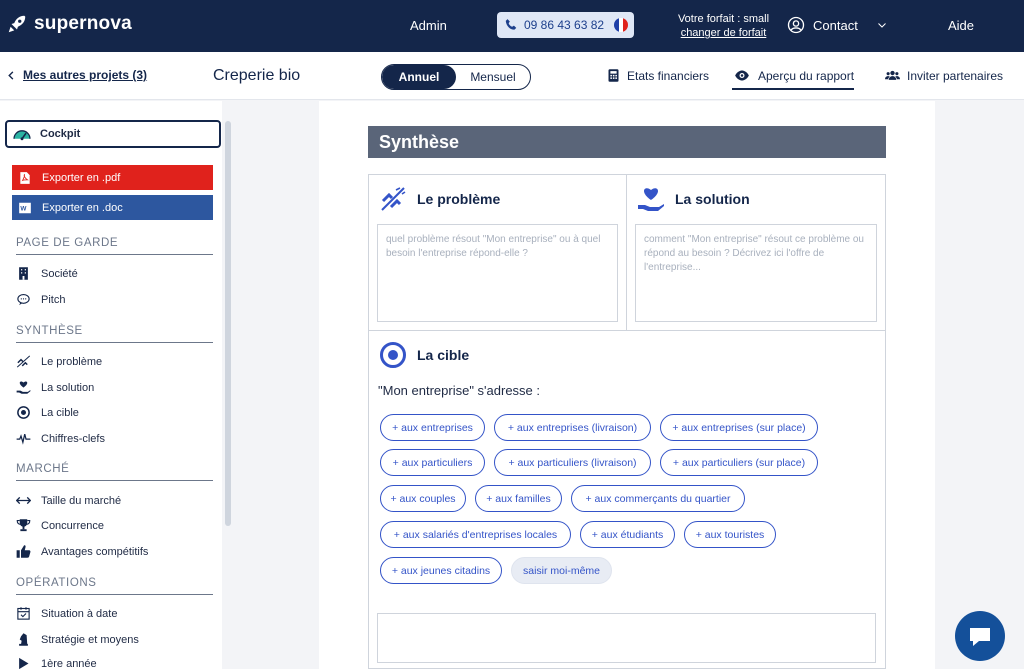 Image resolution: width=1024 pixels, height=669 pixels. I want to click on section-synthese: SYNTHÈSE, so click(114, 334).